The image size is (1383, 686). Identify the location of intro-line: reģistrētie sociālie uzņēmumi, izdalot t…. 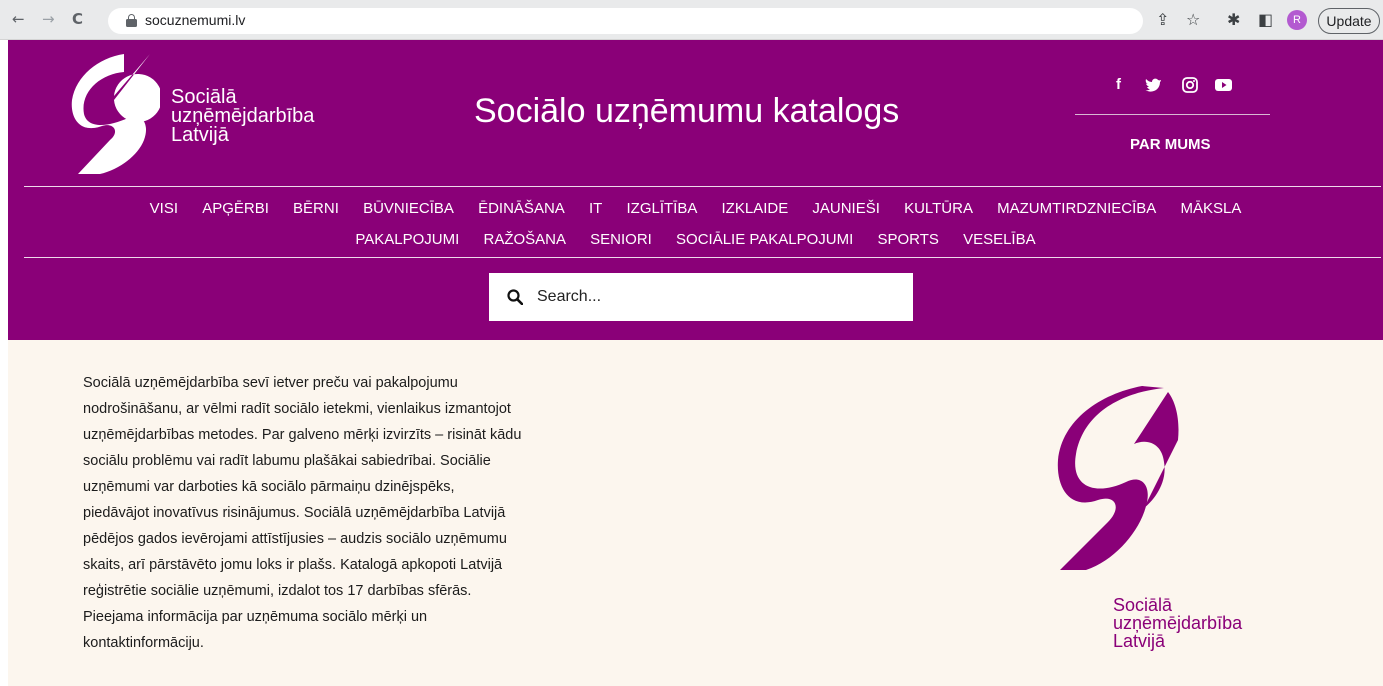
(277, 591).